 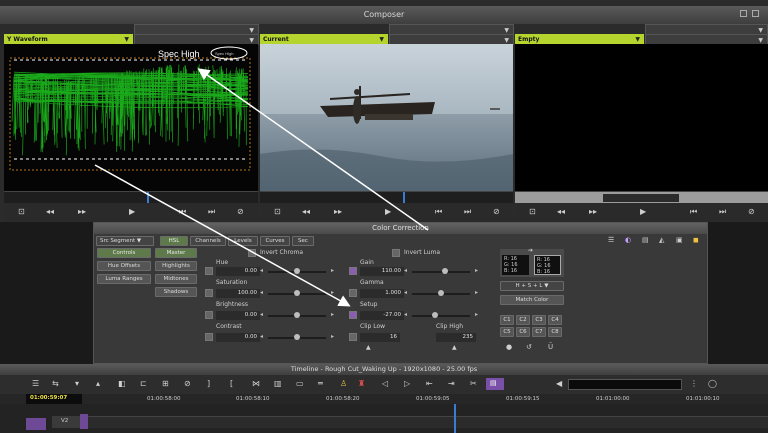 What do you see at coordinates (275, 241) in the screenshot?
I see `tab-curves: Curves` at bounding box center [275, 241].